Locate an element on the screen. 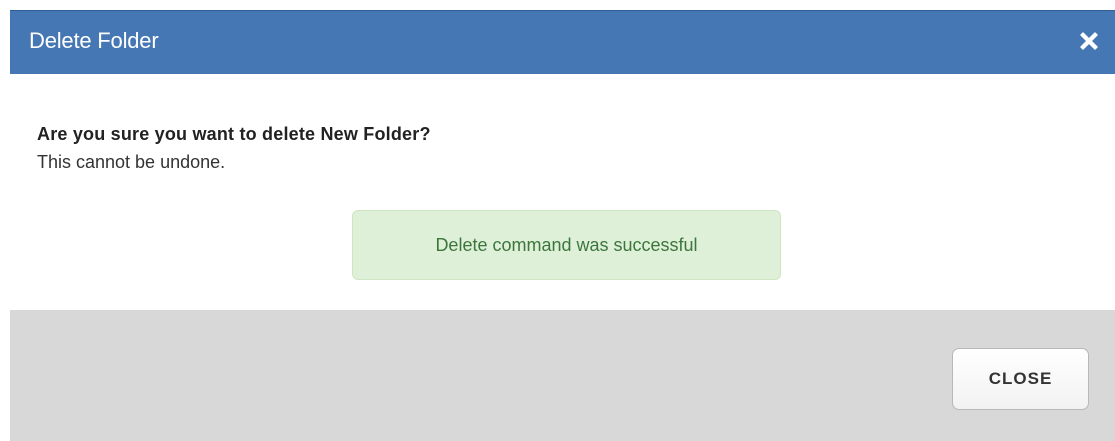 The image size is (1115, 441). success-alert: Delete command was successful is located at coordinates (566, 245).